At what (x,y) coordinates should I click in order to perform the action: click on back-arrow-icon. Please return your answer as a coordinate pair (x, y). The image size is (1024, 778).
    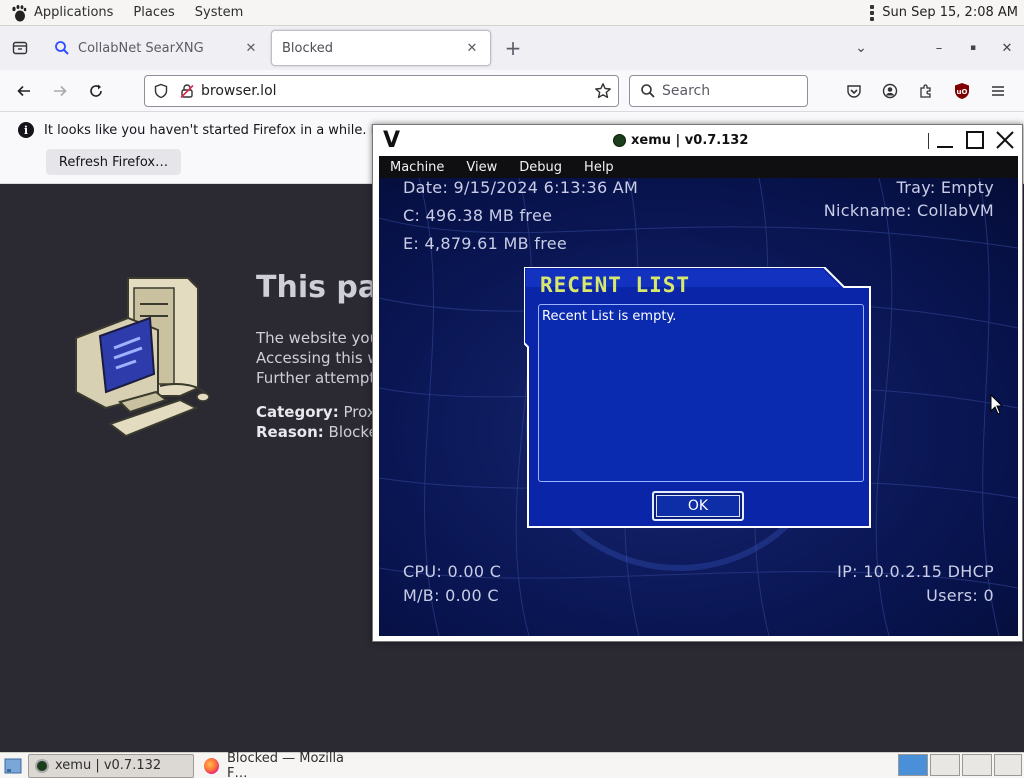
    Looking at the image, I should click on (23, 90).